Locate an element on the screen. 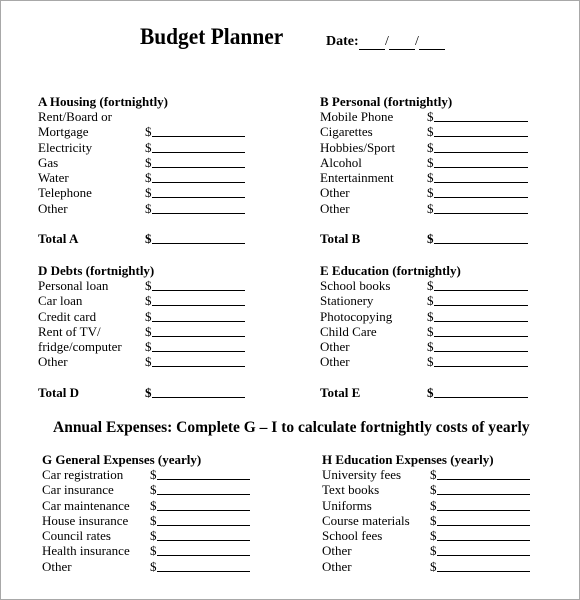  total-label: Total A is located at coordinates (58, 239).